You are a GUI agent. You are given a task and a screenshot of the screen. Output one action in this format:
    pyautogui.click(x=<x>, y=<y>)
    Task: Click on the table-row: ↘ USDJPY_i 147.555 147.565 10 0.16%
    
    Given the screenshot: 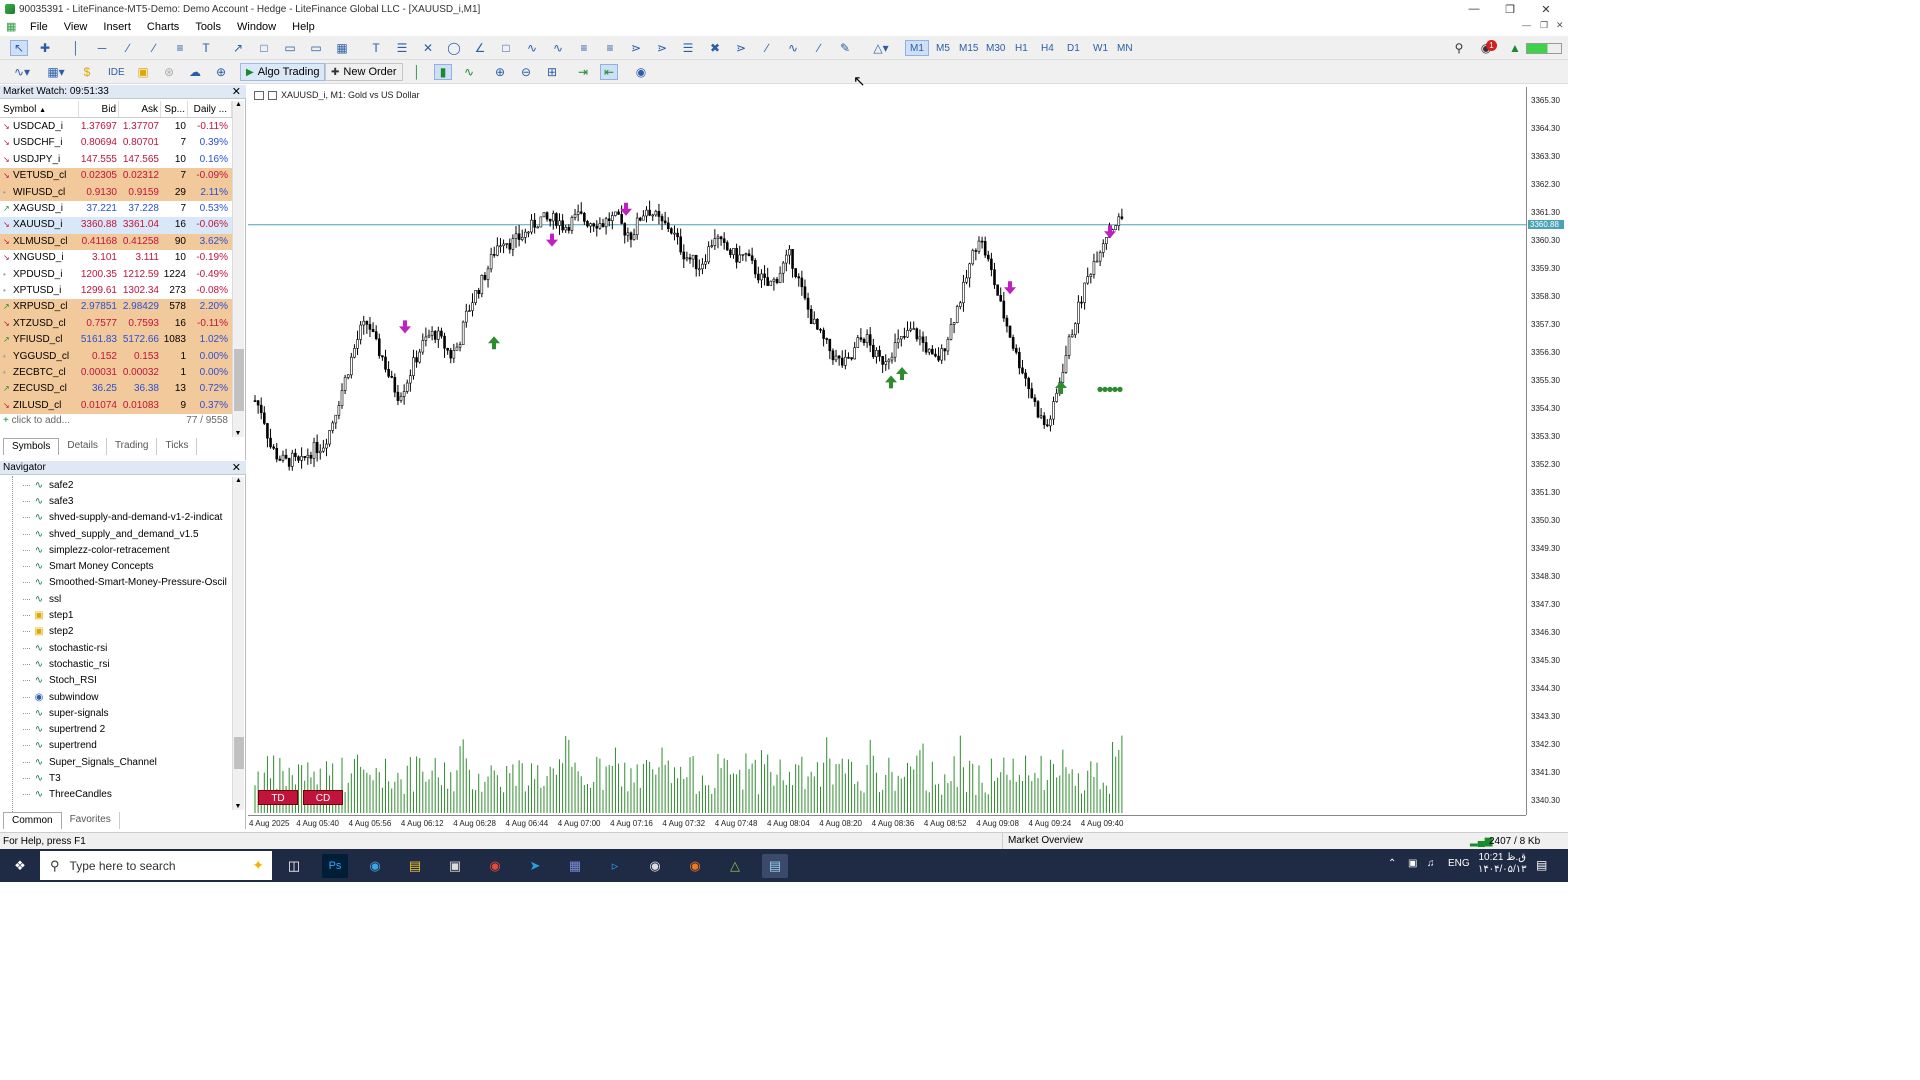 What is the action you would take?
    pyautogui.click(x=116, y=160)
    